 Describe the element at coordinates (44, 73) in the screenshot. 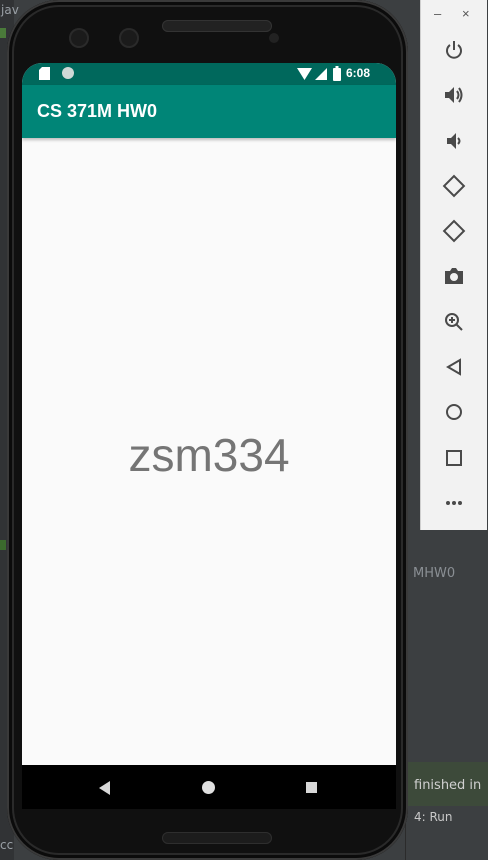

I see `sd-card-icon` at that location.